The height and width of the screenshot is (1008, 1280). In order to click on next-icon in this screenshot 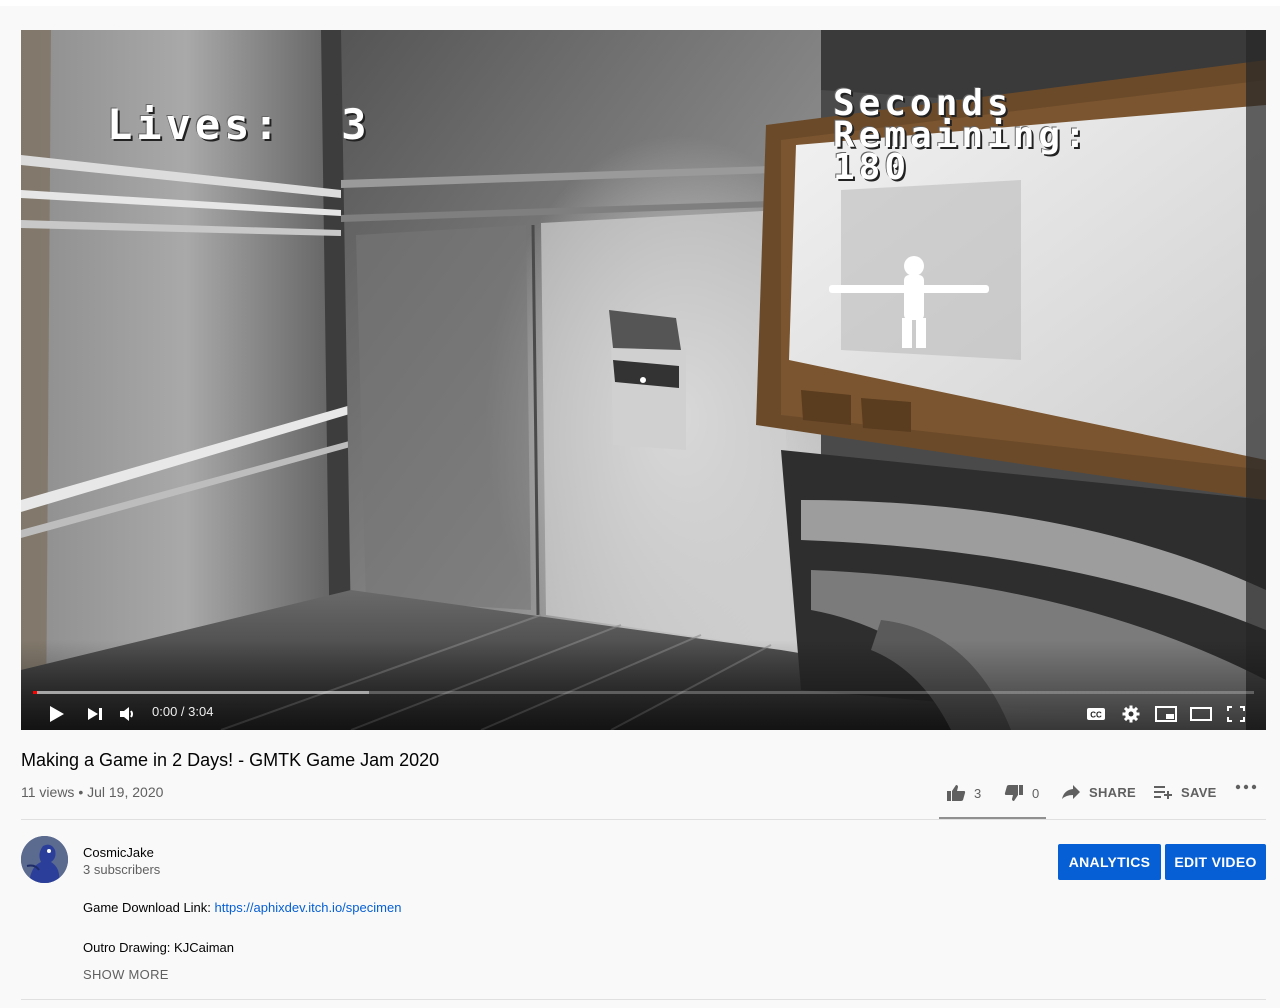, I will do `click(95, 714)`.